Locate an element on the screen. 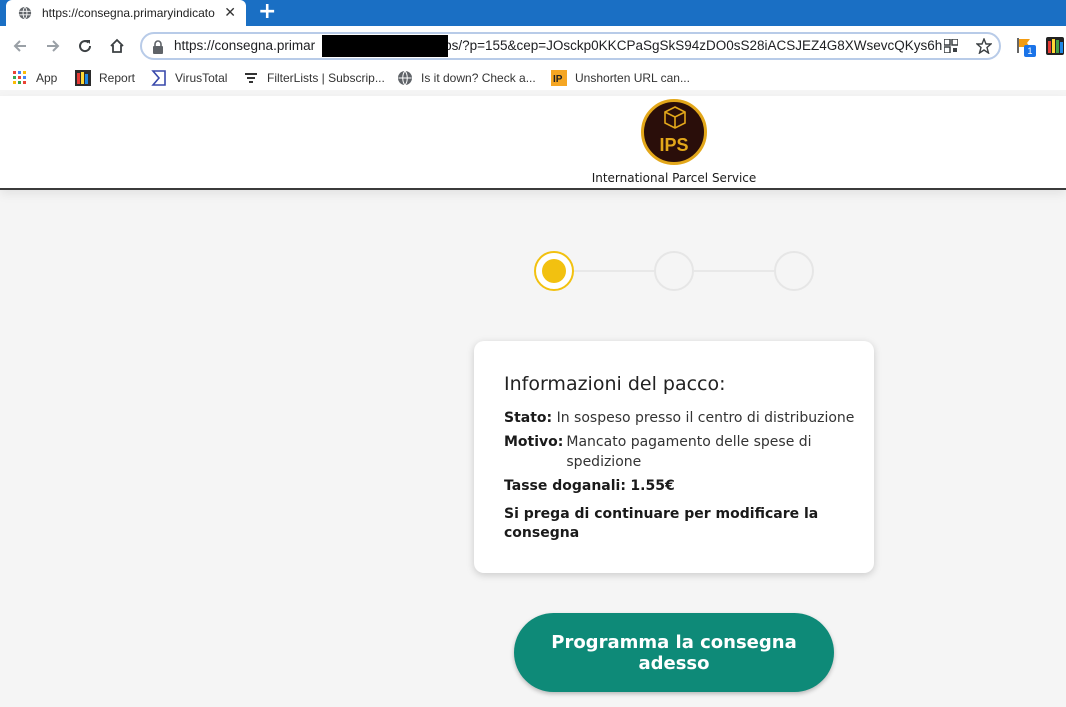 The height and width of the screenshot is (707, 1066). step-active-dot is located at coordinates (554, 271).